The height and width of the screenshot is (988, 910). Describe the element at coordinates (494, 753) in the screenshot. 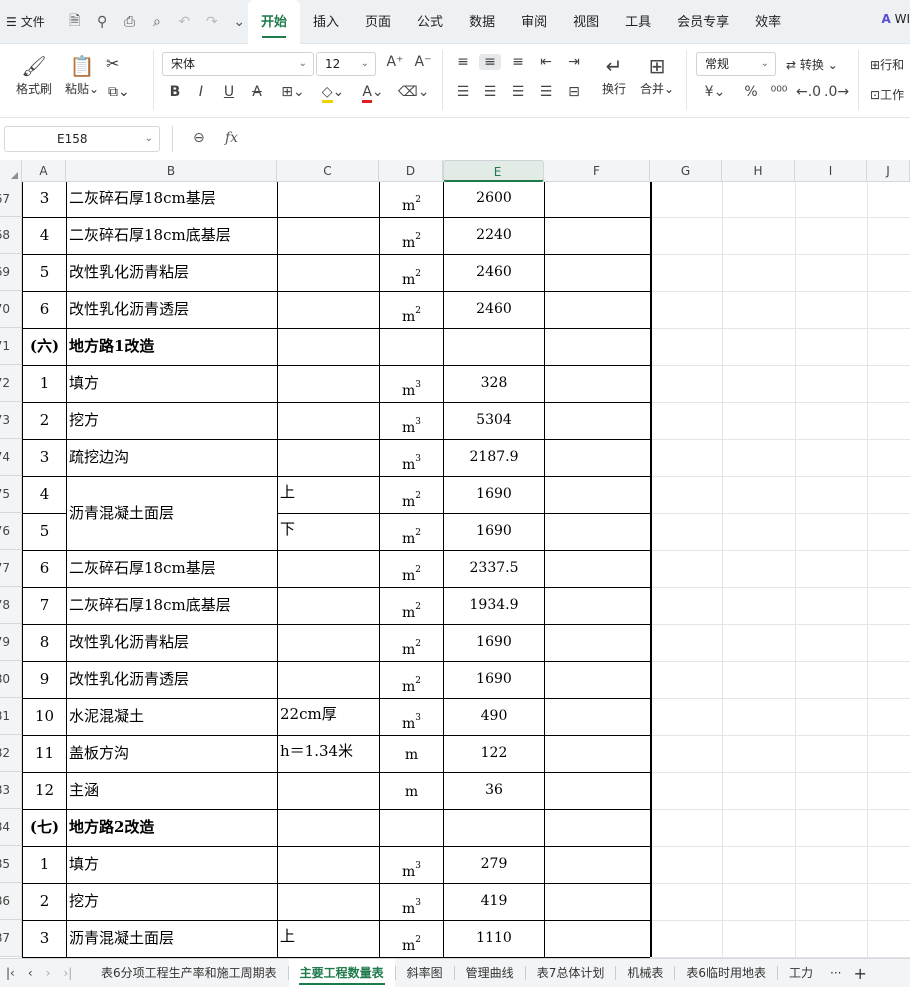

I see `cell-quantity: 122` at that location.